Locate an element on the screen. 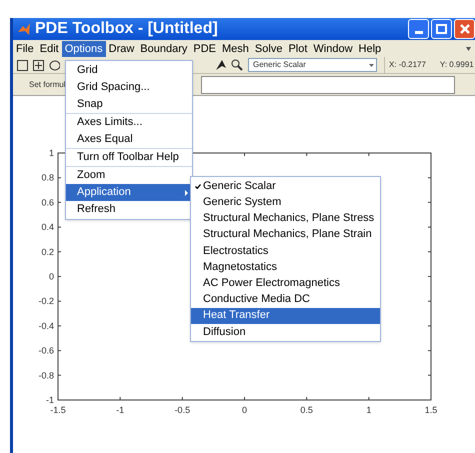  y-tick-label: 0.6 is located at coordinates (47, 202).